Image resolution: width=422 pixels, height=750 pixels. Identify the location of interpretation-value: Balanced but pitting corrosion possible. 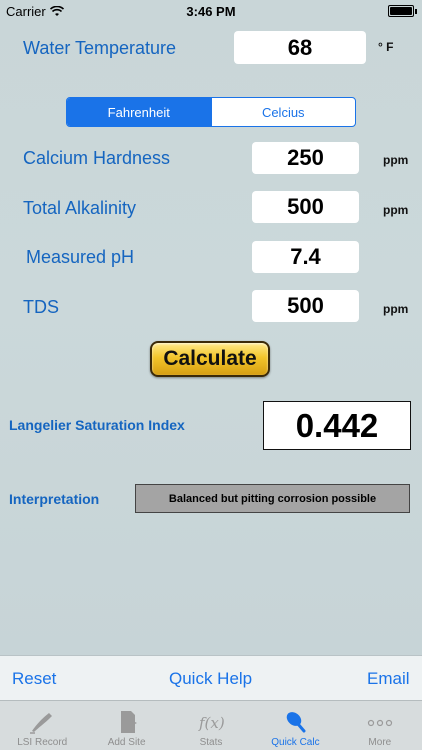
(272, 498).